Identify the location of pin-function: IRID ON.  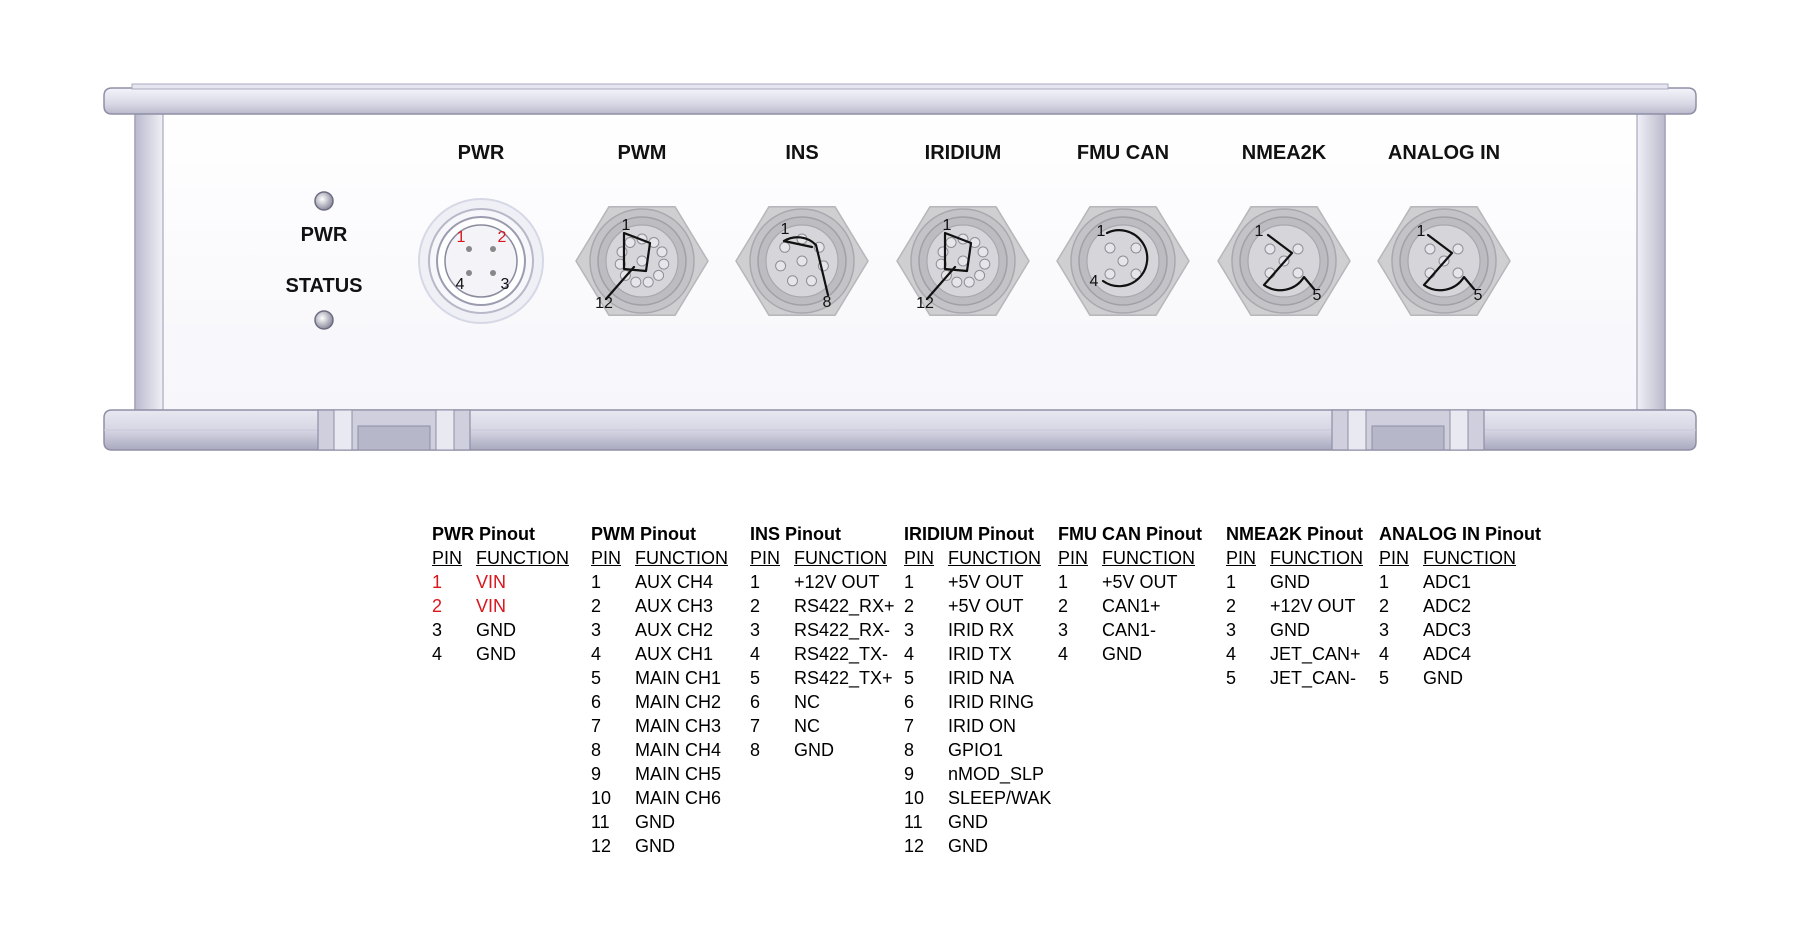
(982, 726).